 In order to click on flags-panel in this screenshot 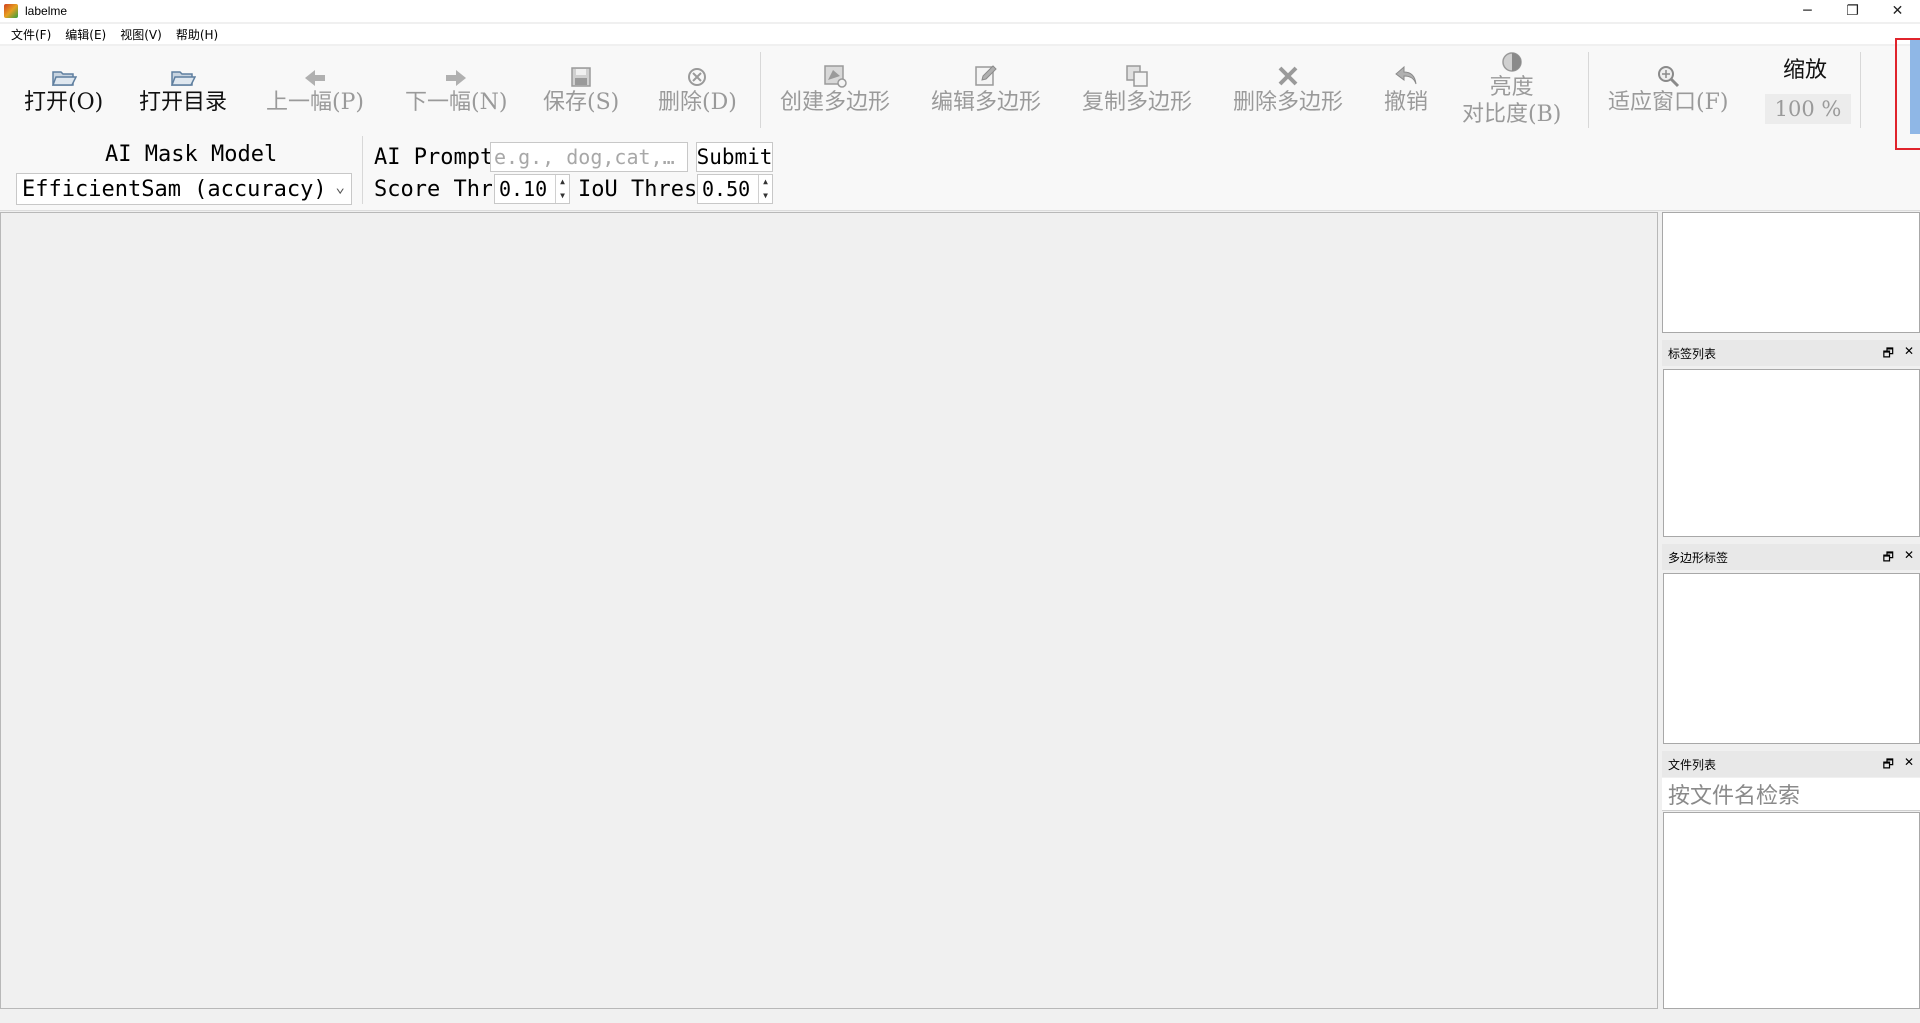, I will do `click(1791, 272)`.